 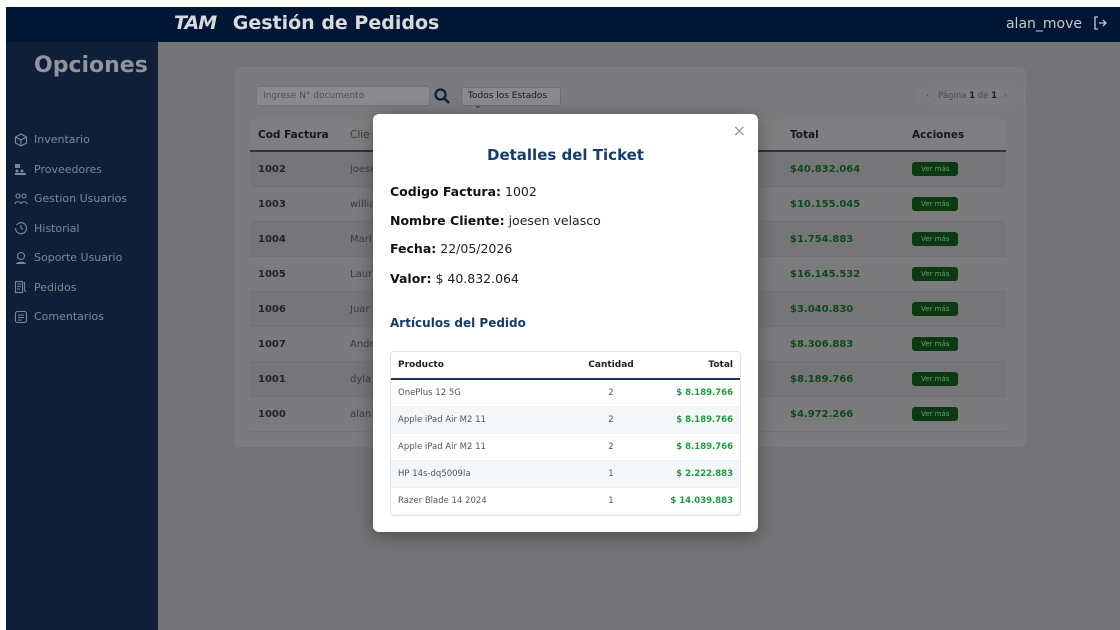 What do you see at coordinates (20, 287) in the screenshot?
I see `orders-icon` at bounding box center [20, 287].